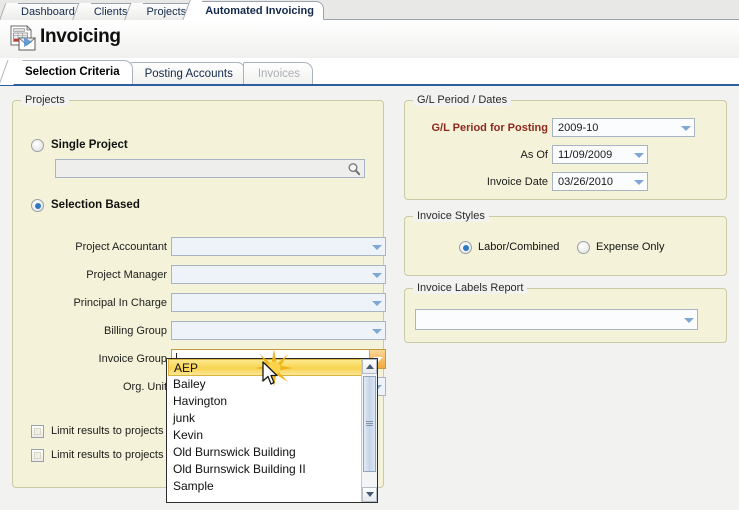  What do you see at coordinates (630, 247) in the screenshot?
I see `radio-expense-only-label: Expense Only` at bounding box center [630, 247].